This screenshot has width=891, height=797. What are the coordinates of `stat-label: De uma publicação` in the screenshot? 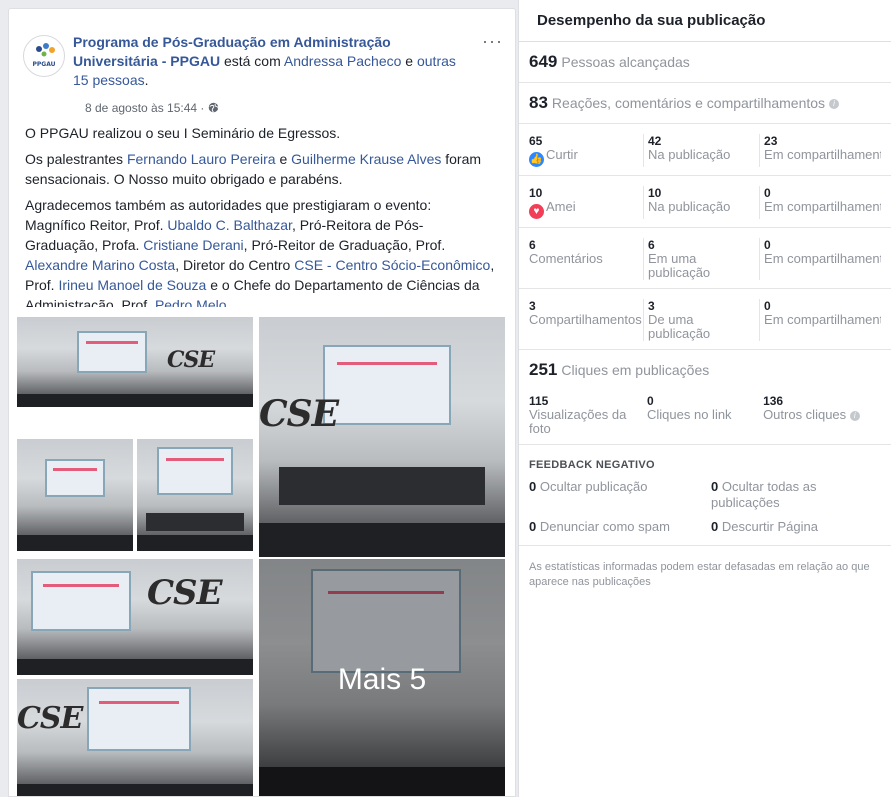 It's located at (679, 326).